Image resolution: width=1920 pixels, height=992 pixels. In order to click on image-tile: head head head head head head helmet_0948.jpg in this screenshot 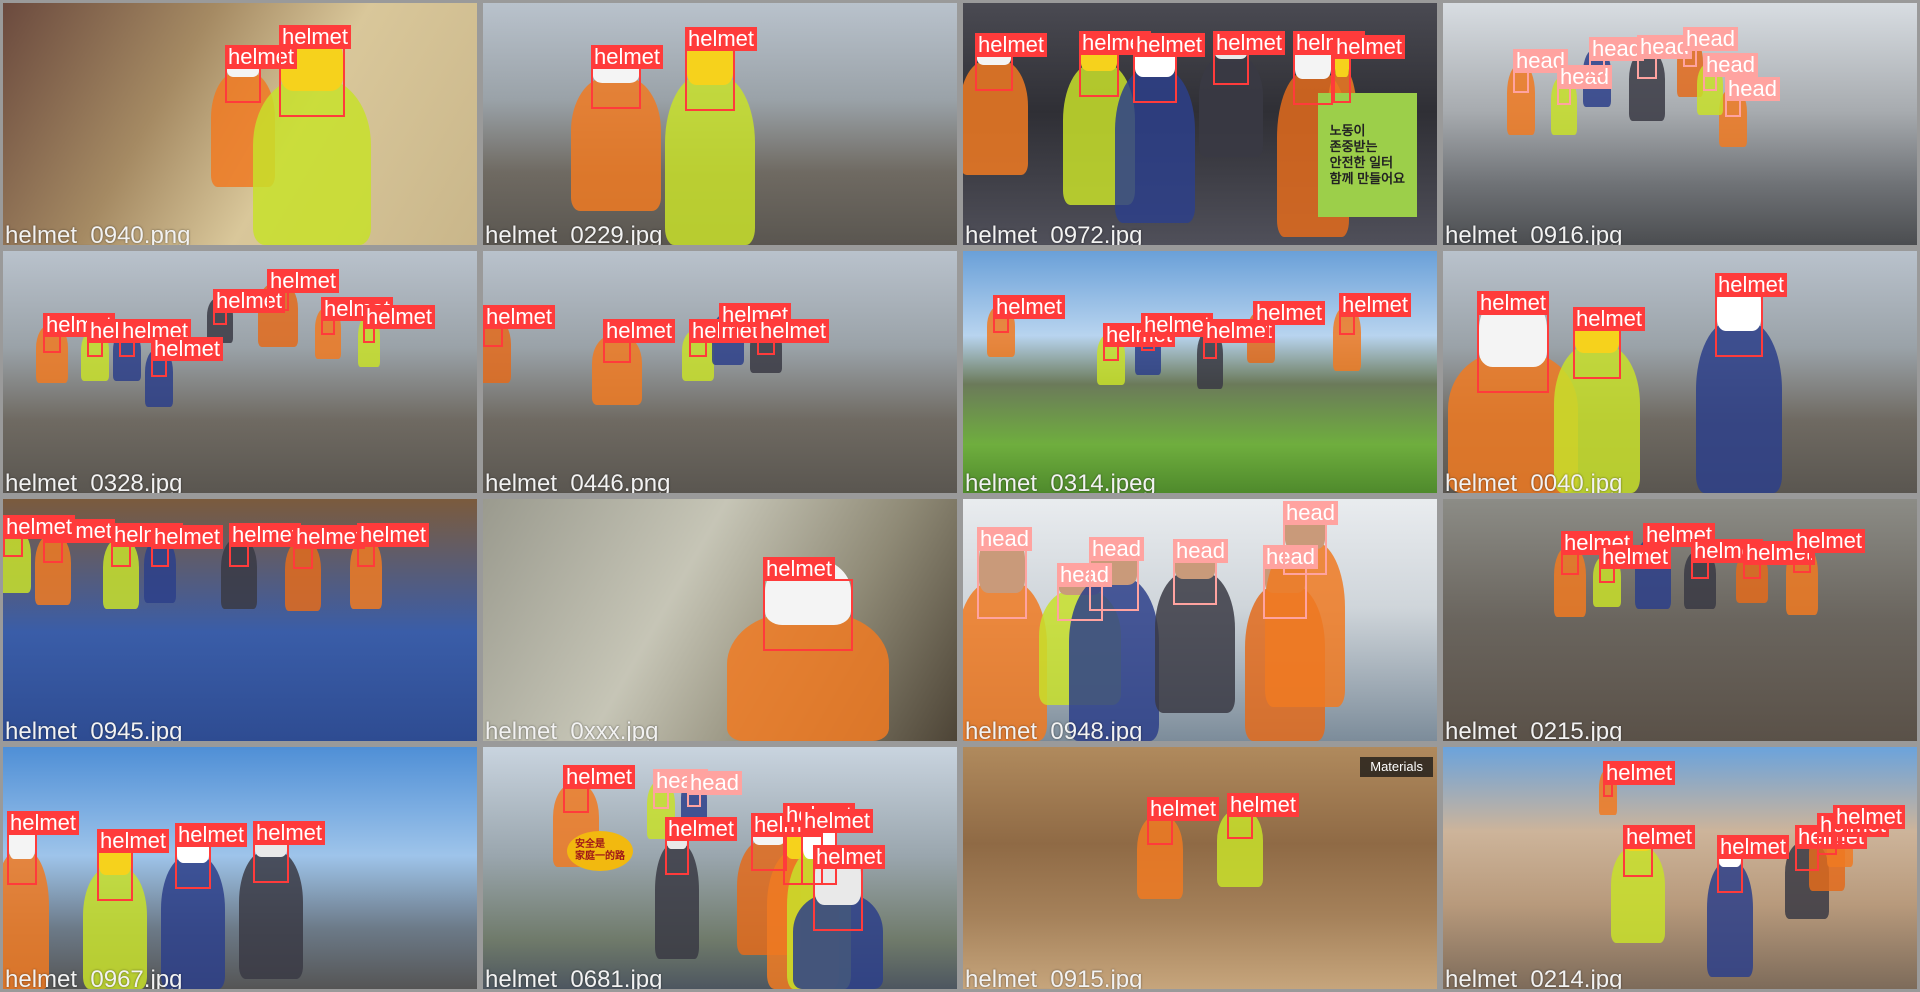, I will do `click(1200, 620)`.